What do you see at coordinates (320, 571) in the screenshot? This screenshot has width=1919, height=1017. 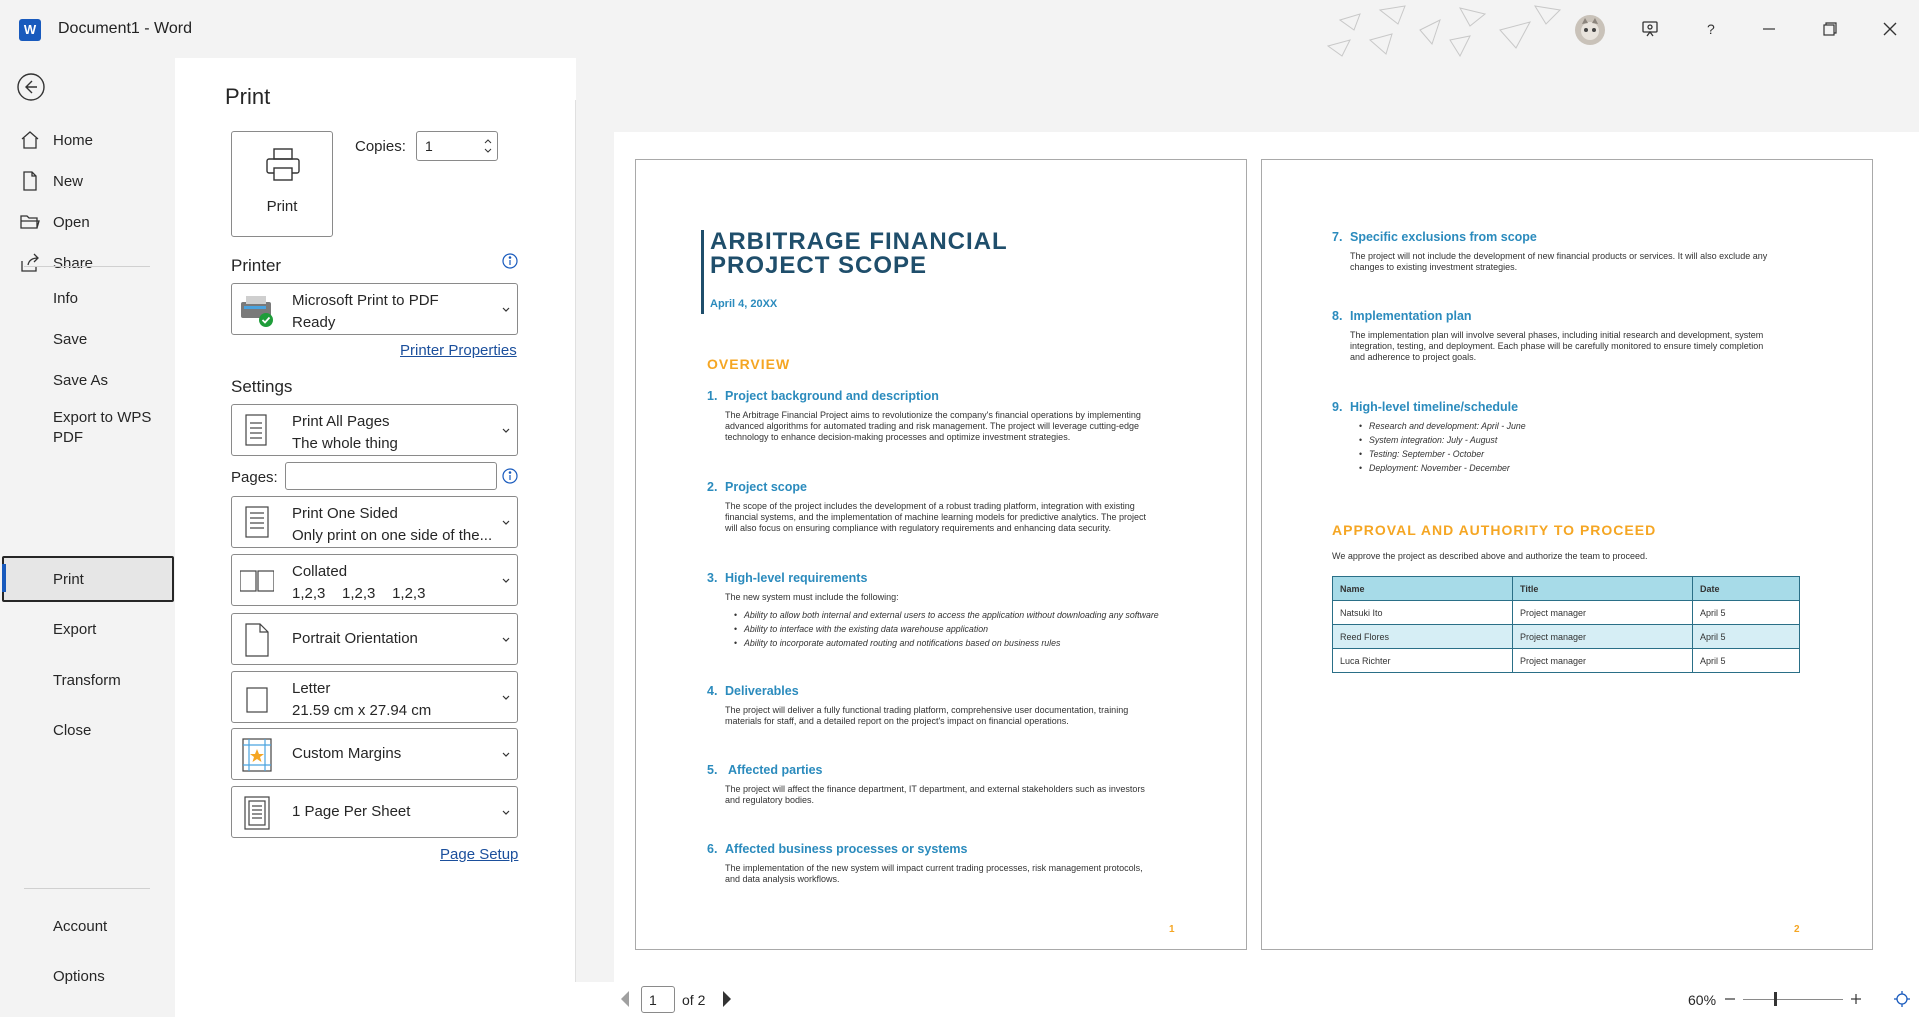 I see `collation-title: Collated` at bounding box center [320, 571].